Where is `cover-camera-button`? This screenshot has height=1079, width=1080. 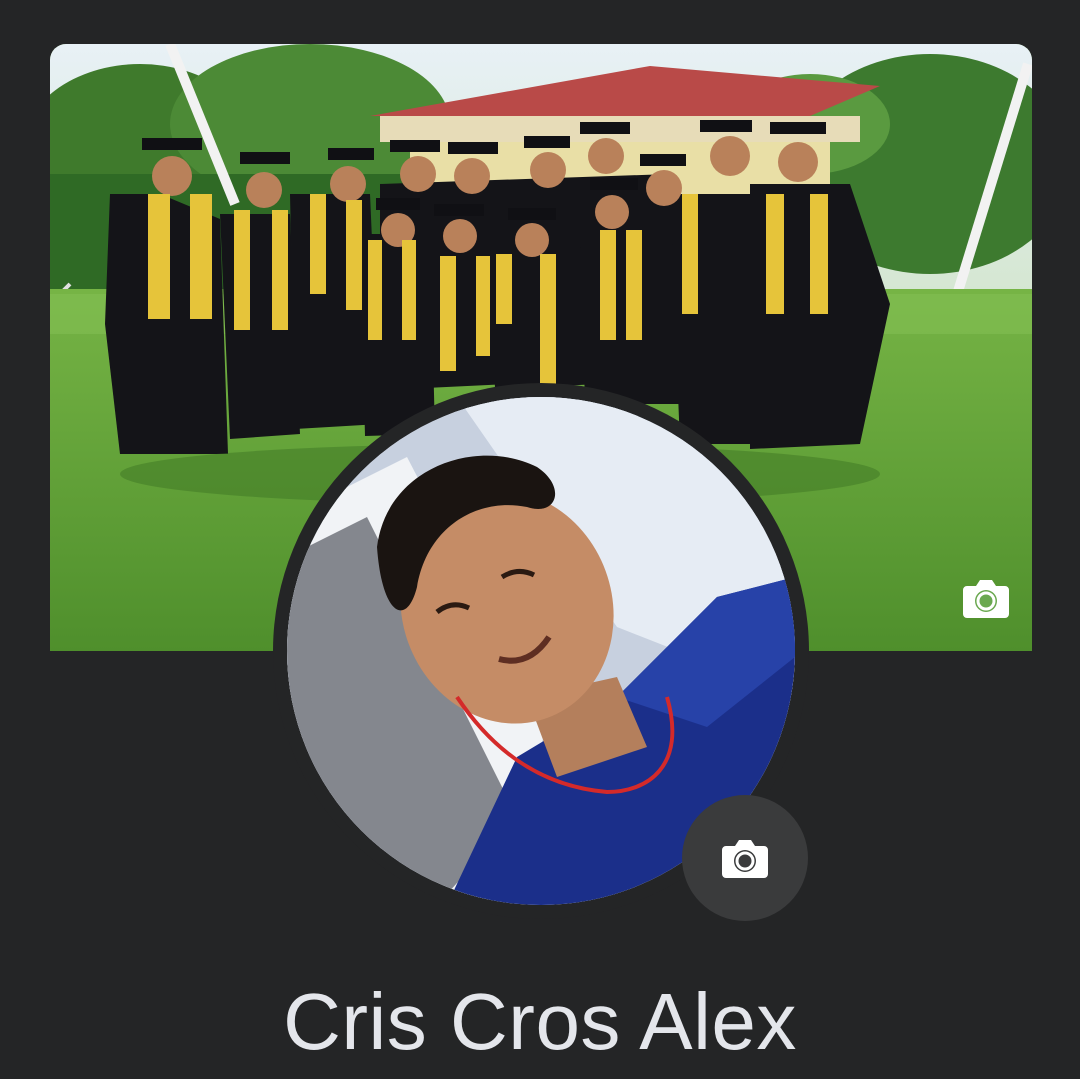
cover-camera-button is located at coordinates (986, 598).